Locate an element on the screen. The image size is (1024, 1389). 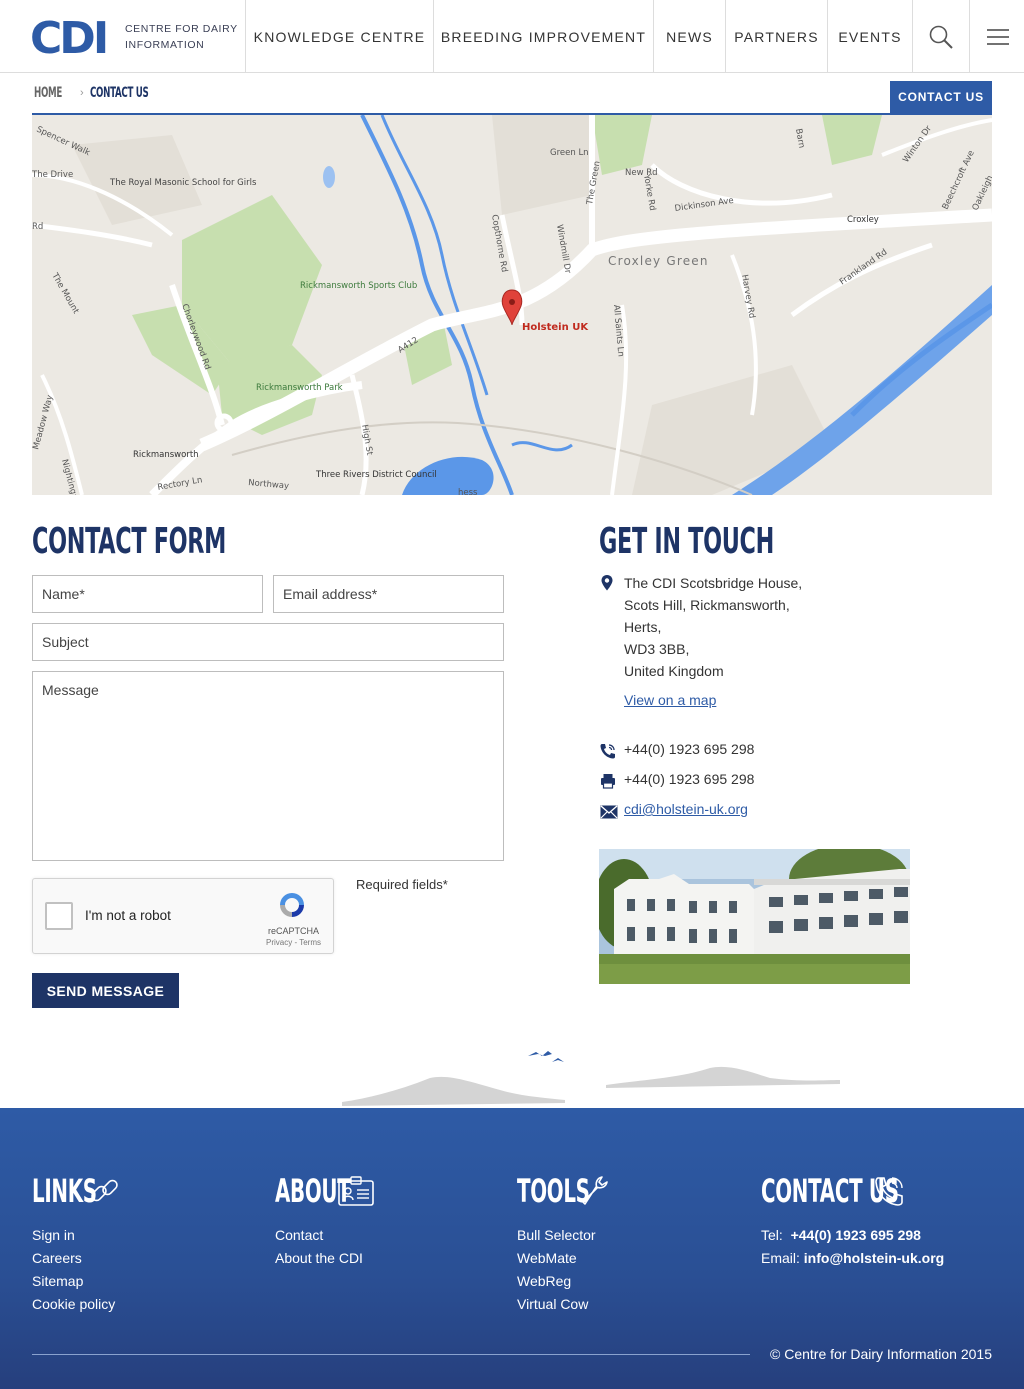
footer-link-careers: Careers is located at coordinates (77, 1258).